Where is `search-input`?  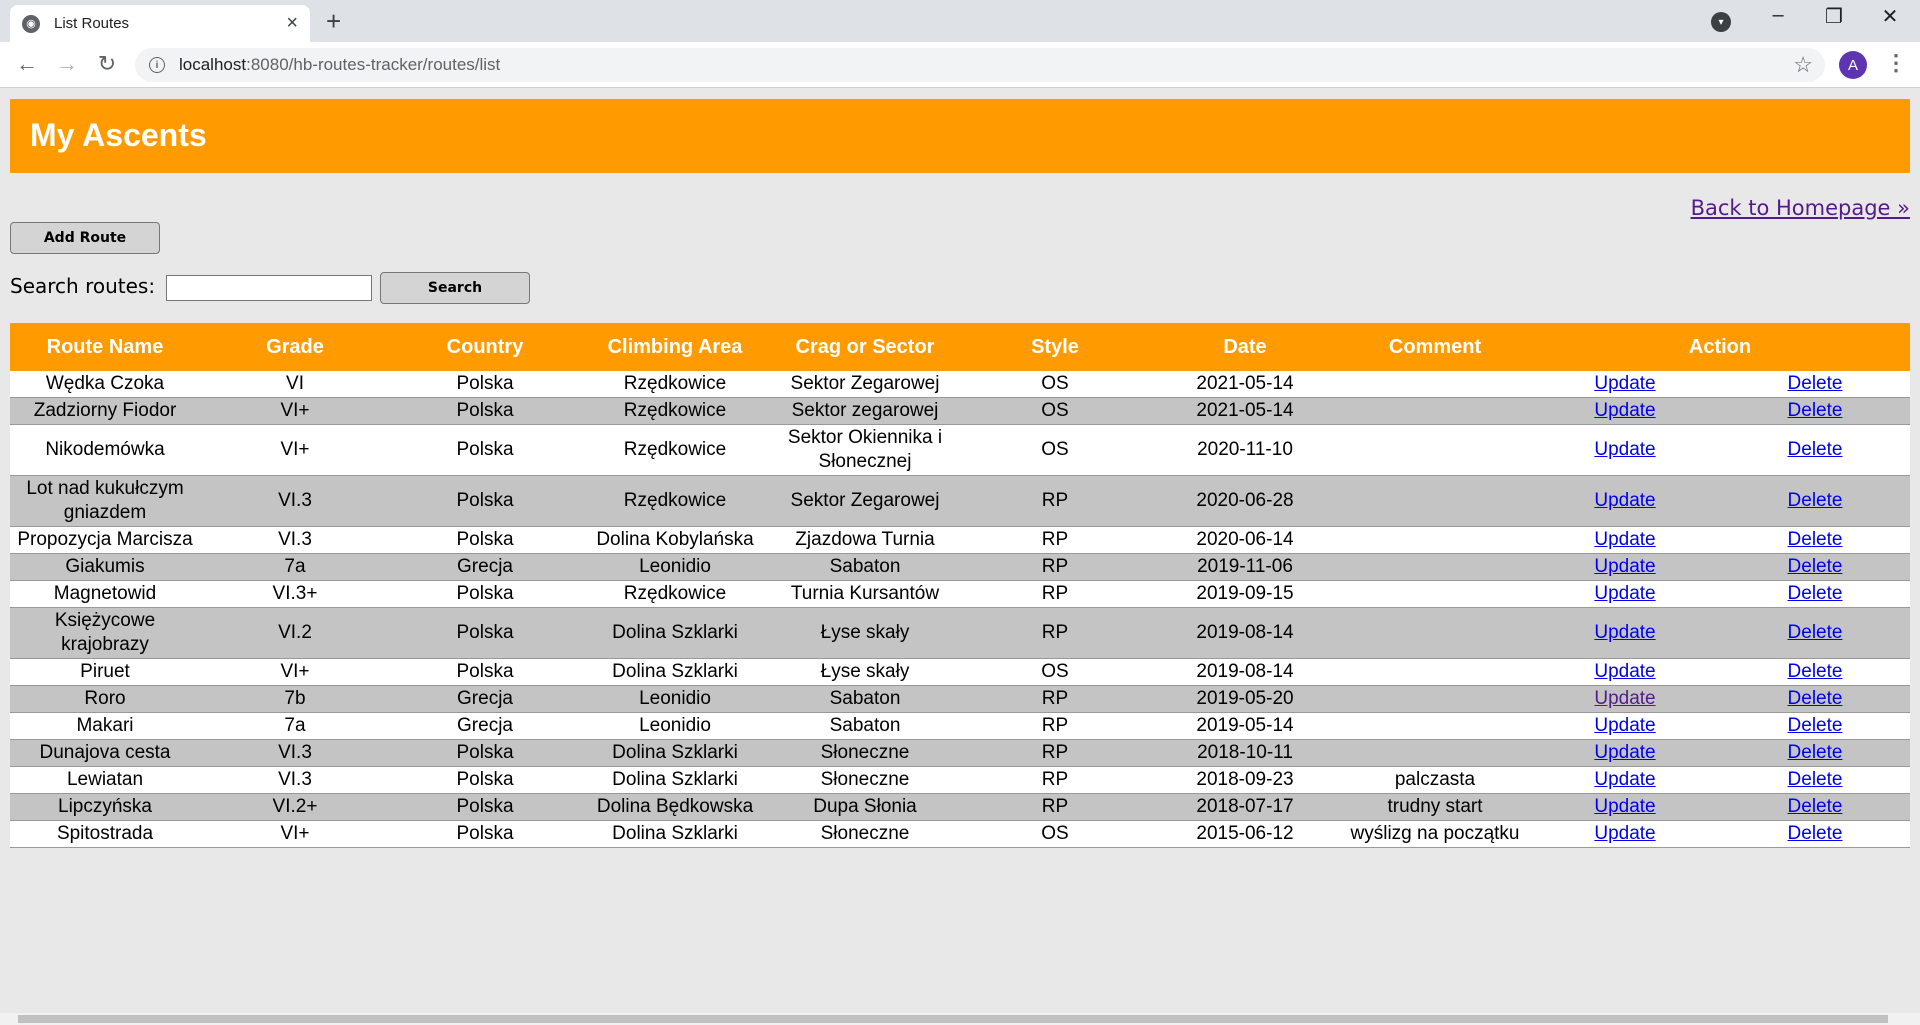
search-input is located at coordinates (269, 288).